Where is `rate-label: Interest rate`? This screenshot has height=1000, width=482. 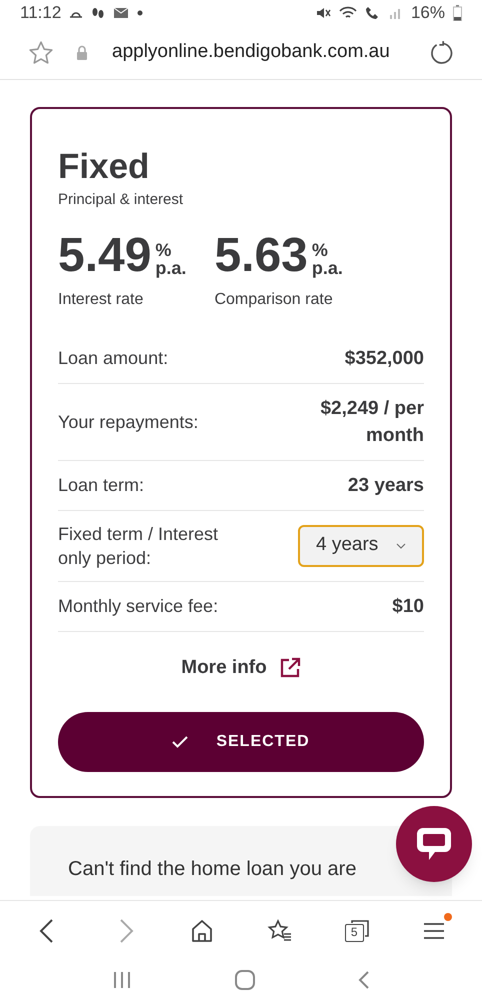 rate-label: Interest rate is located at coordinates (101, 300).